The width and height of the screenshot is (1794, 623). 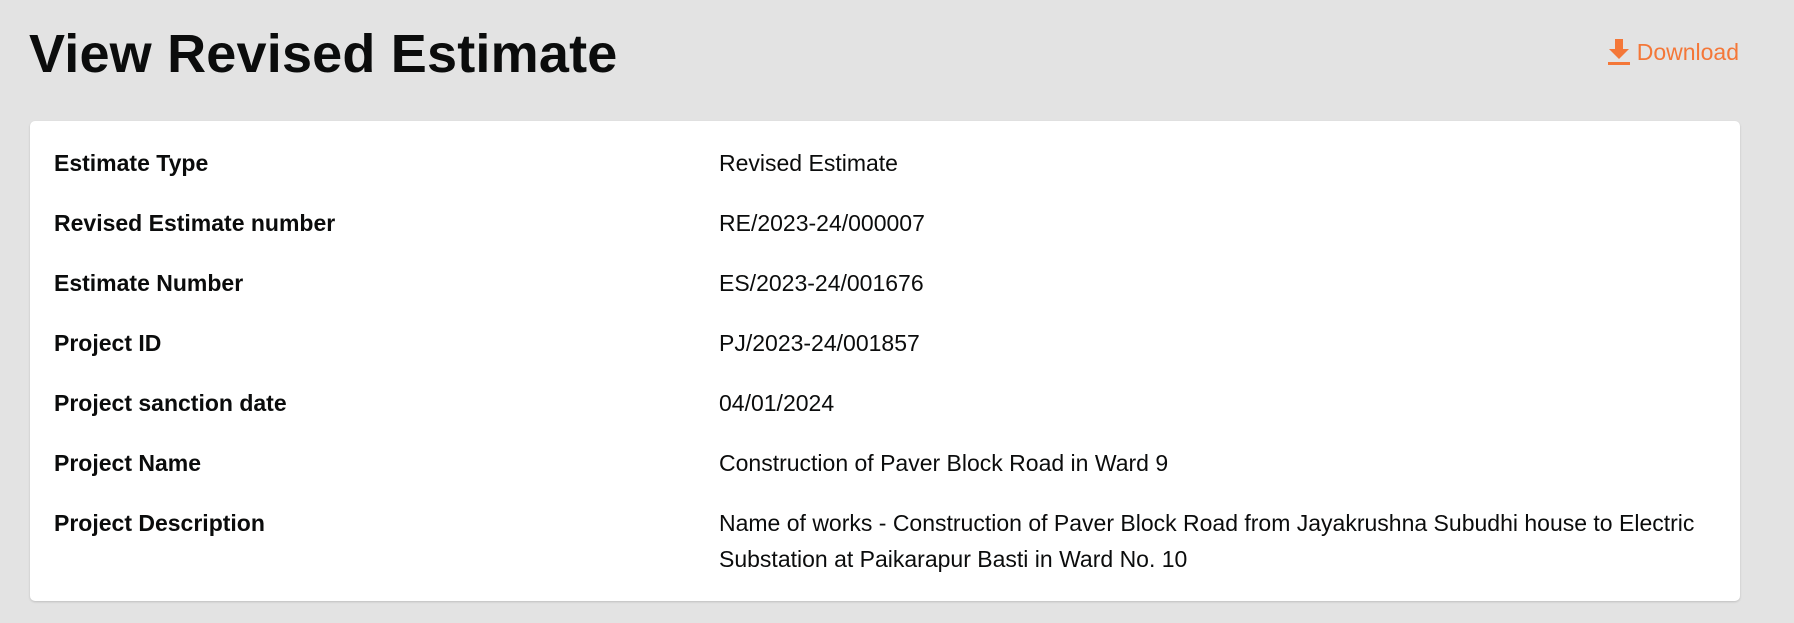 I want to click on detail-label: Revised Estimate number, so click(x=195, y=223).